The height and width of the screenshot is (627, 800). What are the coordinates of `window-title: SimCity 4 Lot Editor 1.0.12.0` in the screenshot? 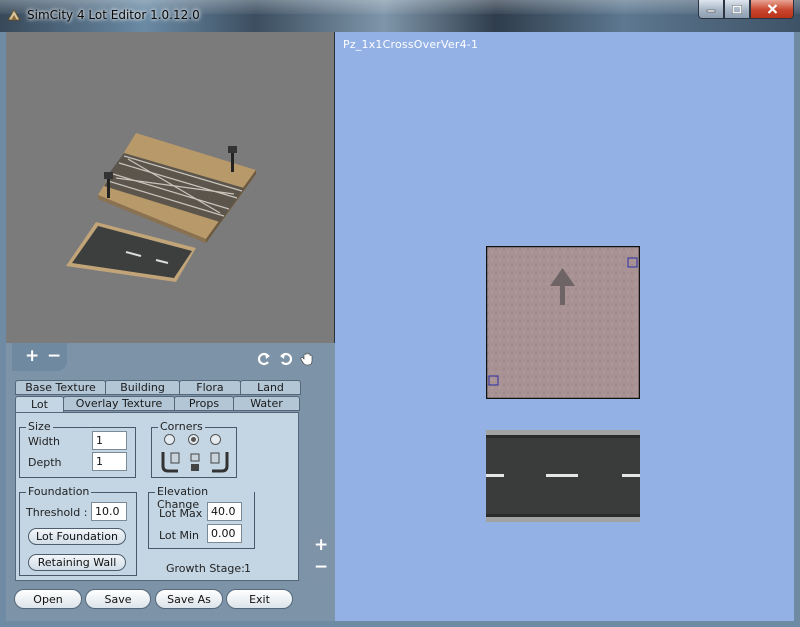 It's located at (113, 15).